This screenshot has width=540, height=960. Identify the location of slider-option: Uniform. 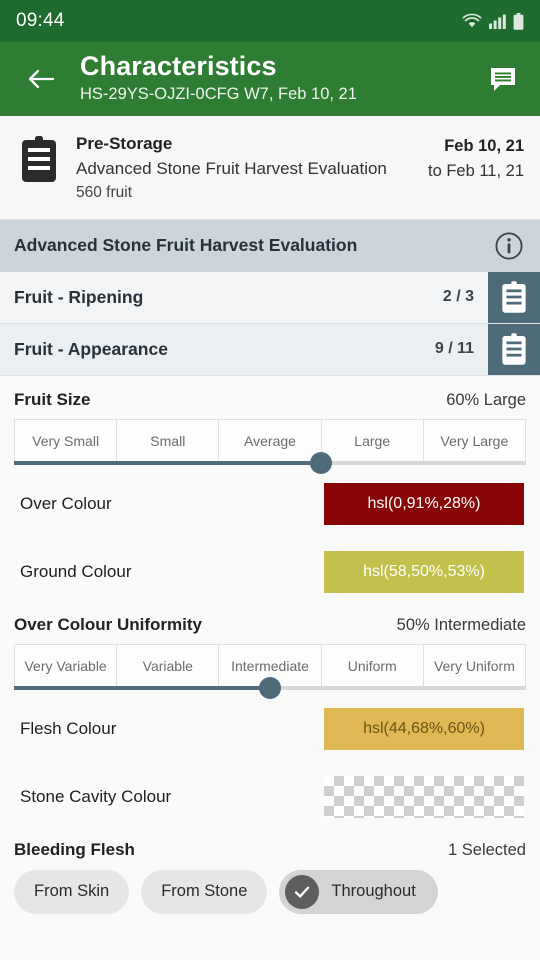
(373, 665).